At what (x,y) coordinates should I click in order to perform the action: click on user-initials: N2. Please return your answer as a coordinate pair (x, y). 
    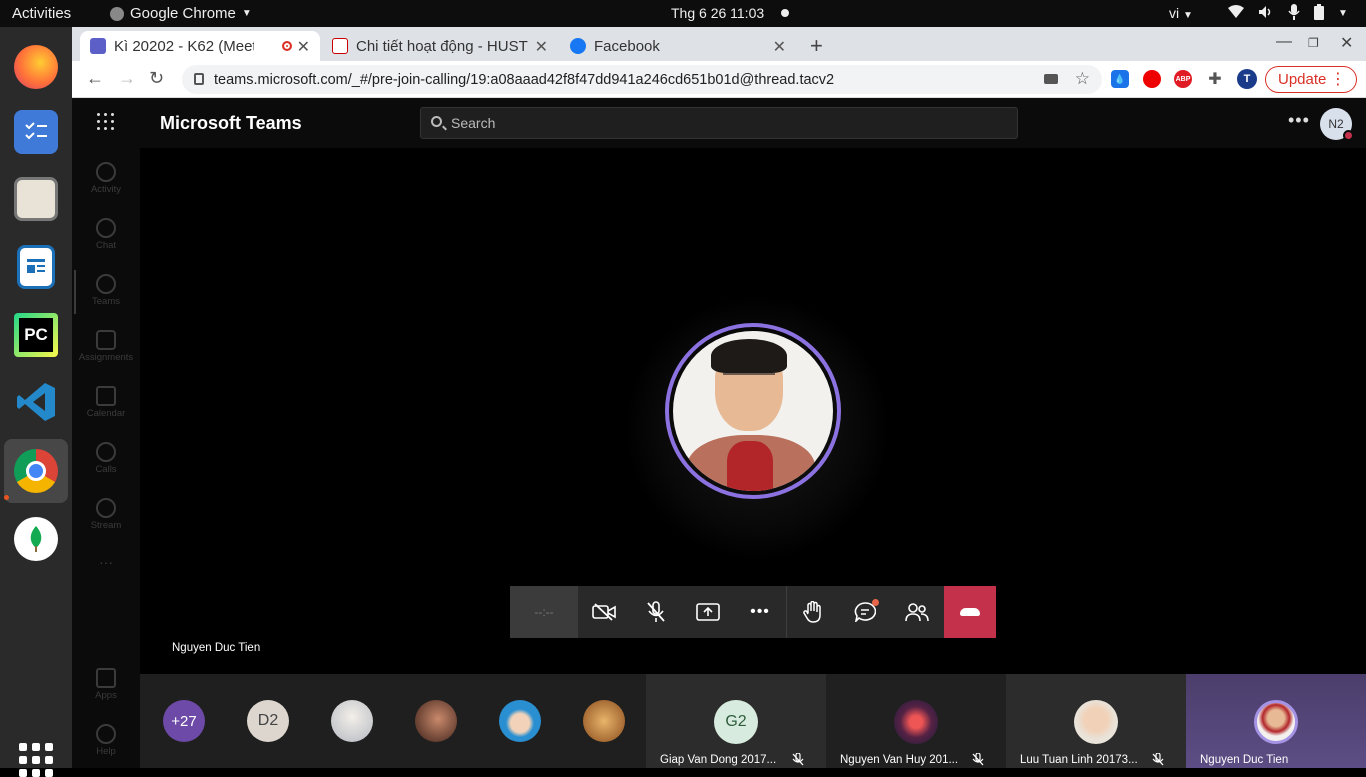
    Looking at the image, I should click on (1336, 124).